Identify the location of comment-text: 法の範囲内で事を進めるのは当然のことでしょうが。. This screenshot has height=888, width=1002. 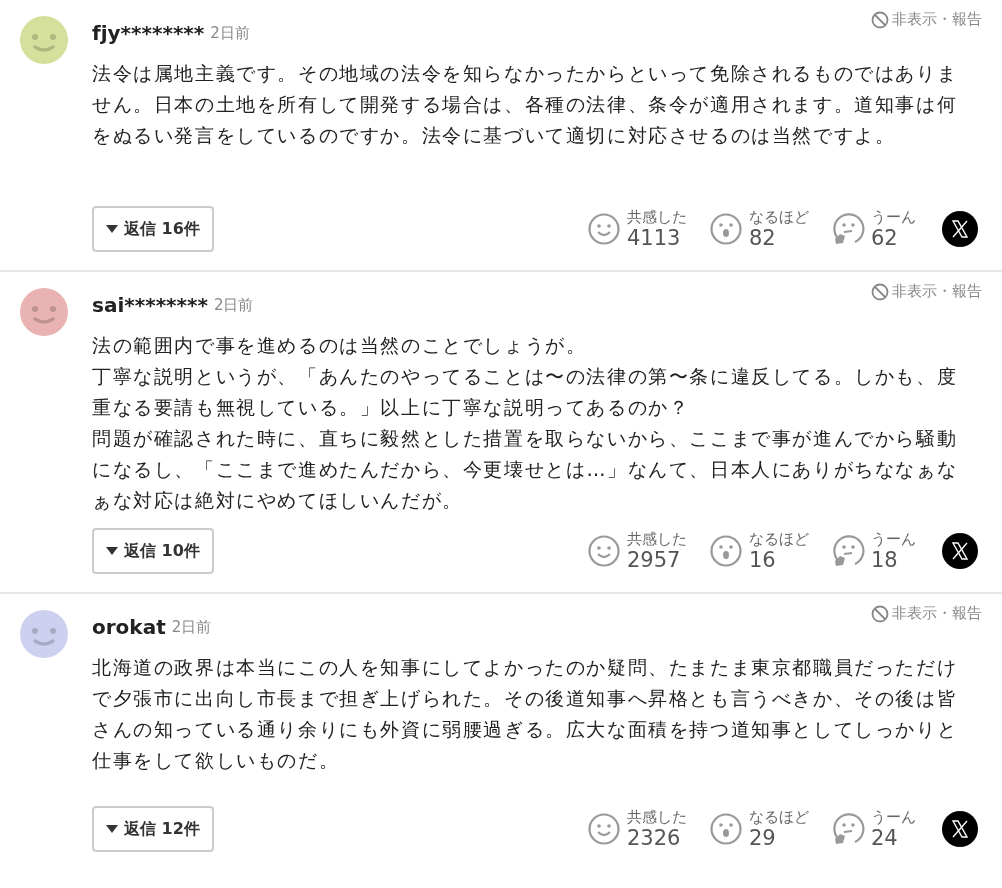
(340, 345).